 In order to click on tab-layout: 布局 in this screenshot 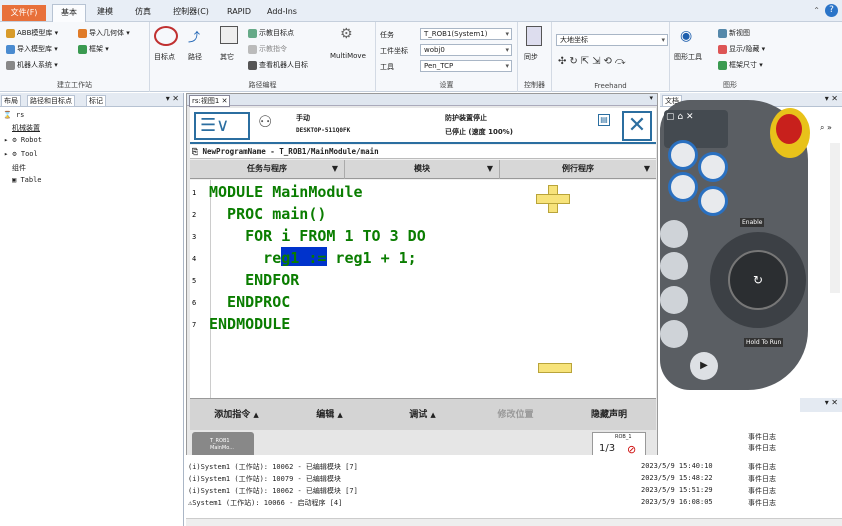, I will do `click(11, 101)`.